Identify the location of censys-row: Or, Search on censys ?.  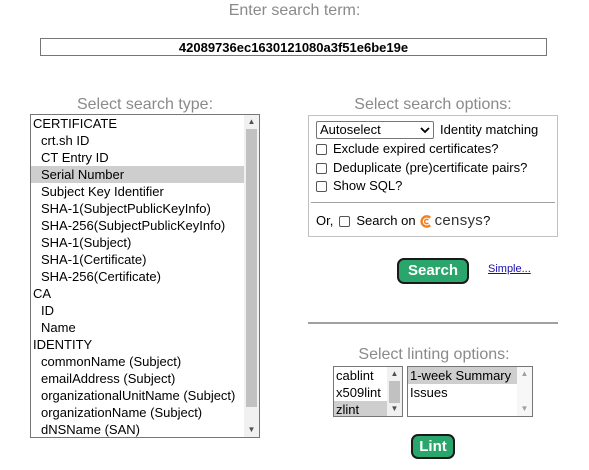
(403, 221).